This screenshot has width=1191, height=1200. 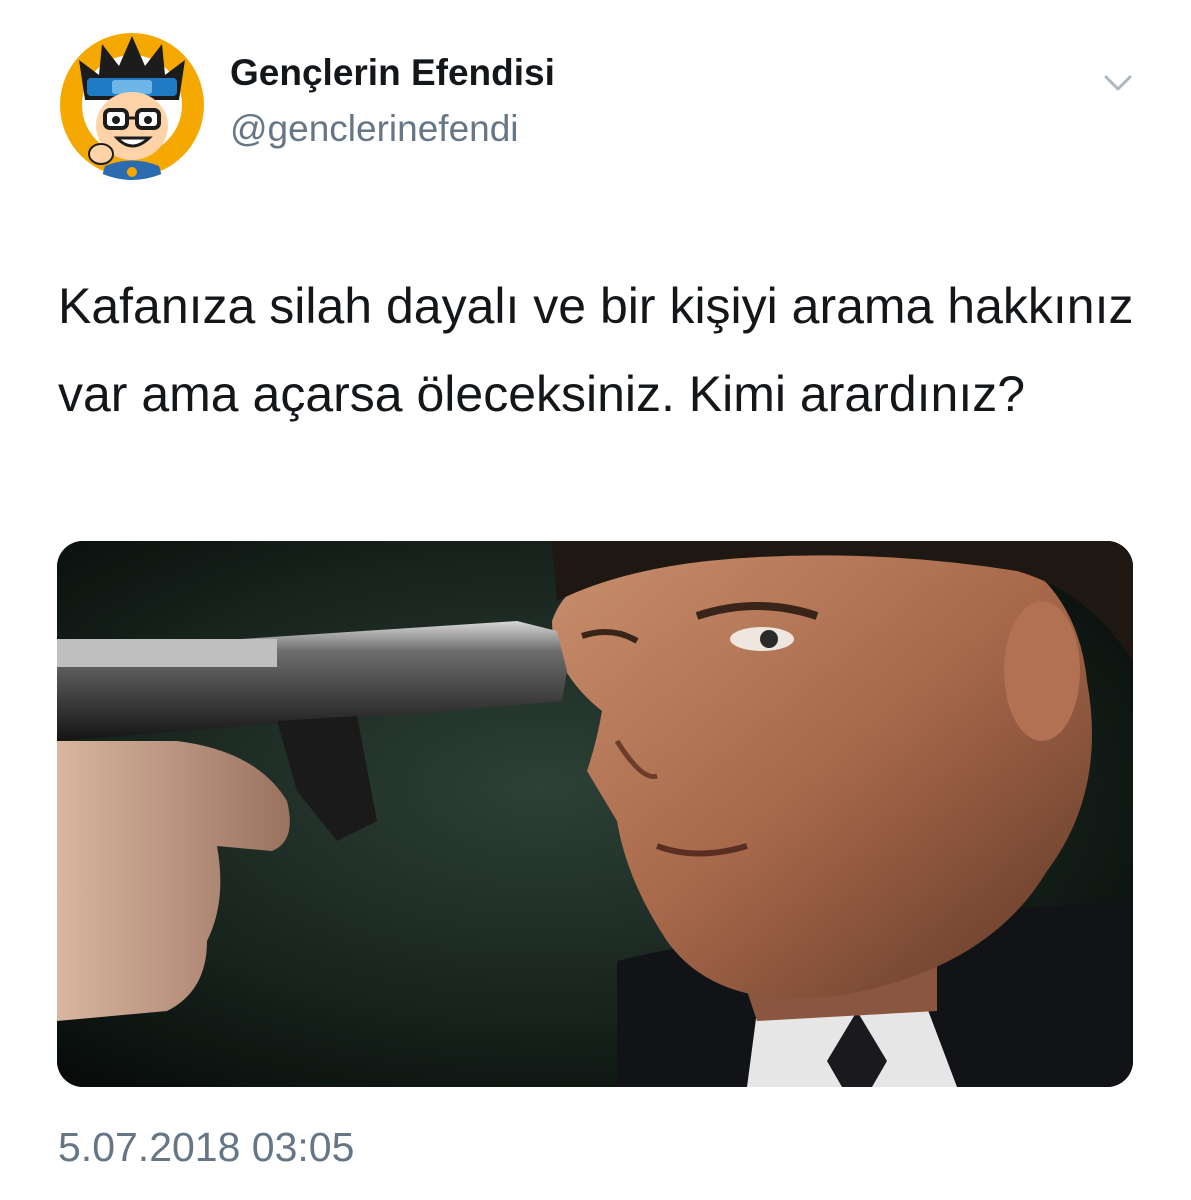 I want to click on tweet-menu-button, so click(x=1118, y=83).